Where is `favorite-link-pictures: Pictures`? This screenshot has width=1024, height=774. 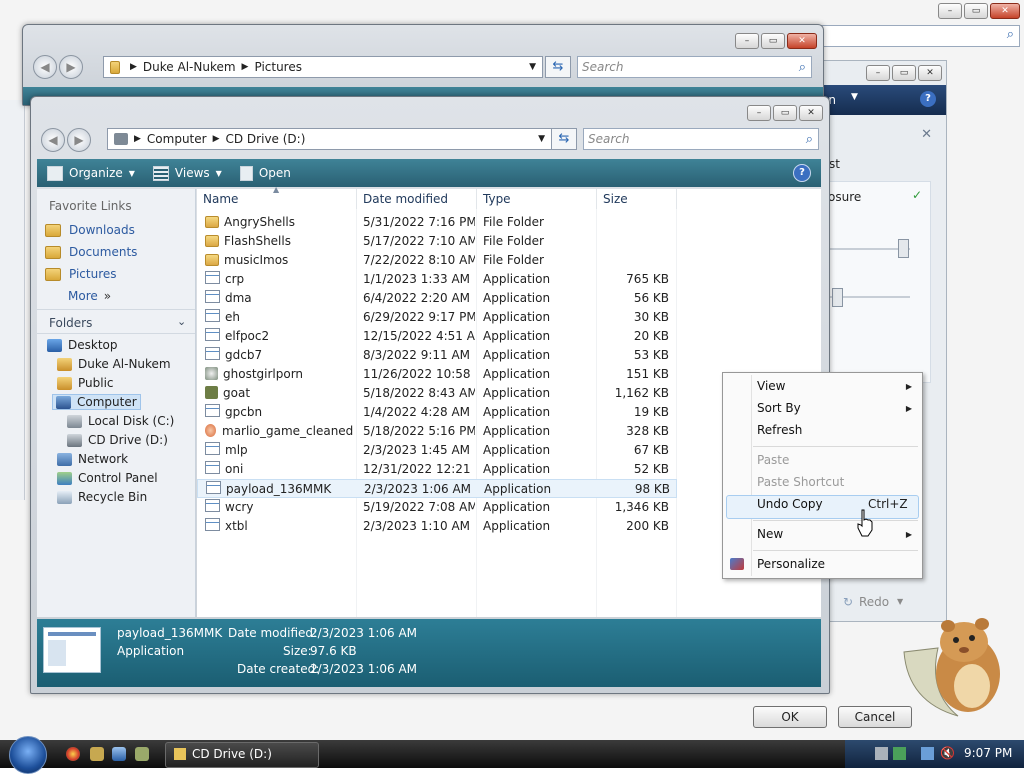 favorite-link-pictures: Pictures is located at coordinates (81, 274).